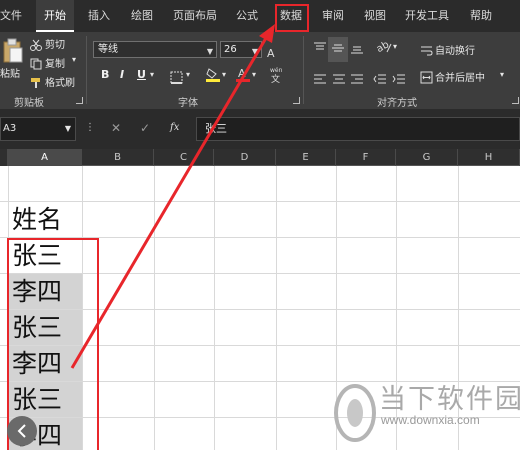  I want to click on formula-gap, so click(260, 145).